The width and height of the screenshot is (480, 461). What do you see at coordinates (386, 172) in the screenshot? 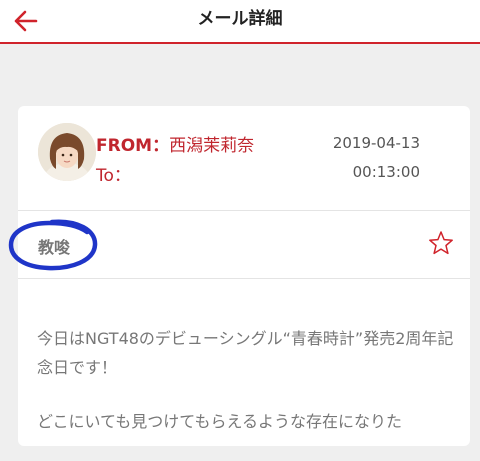
I see `mail-time: 00:13:00` at bounding box center [386, 172].